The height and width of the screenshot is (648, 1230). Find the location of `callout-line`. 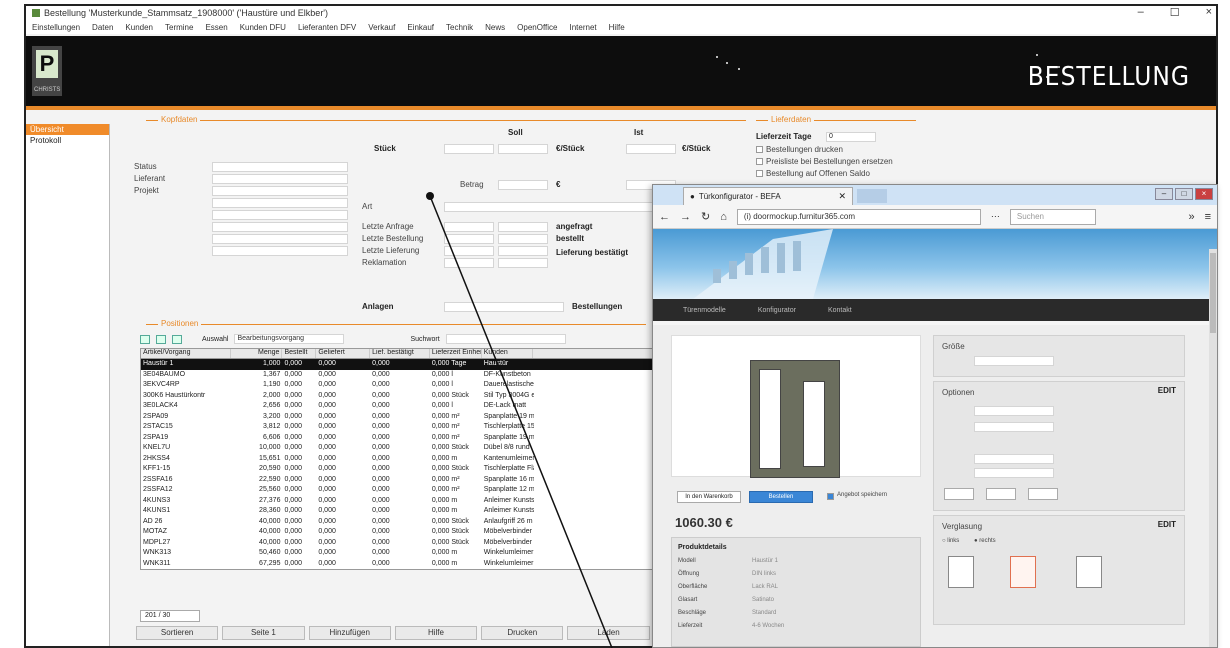

callout-line is located at coordinates (521, 421).